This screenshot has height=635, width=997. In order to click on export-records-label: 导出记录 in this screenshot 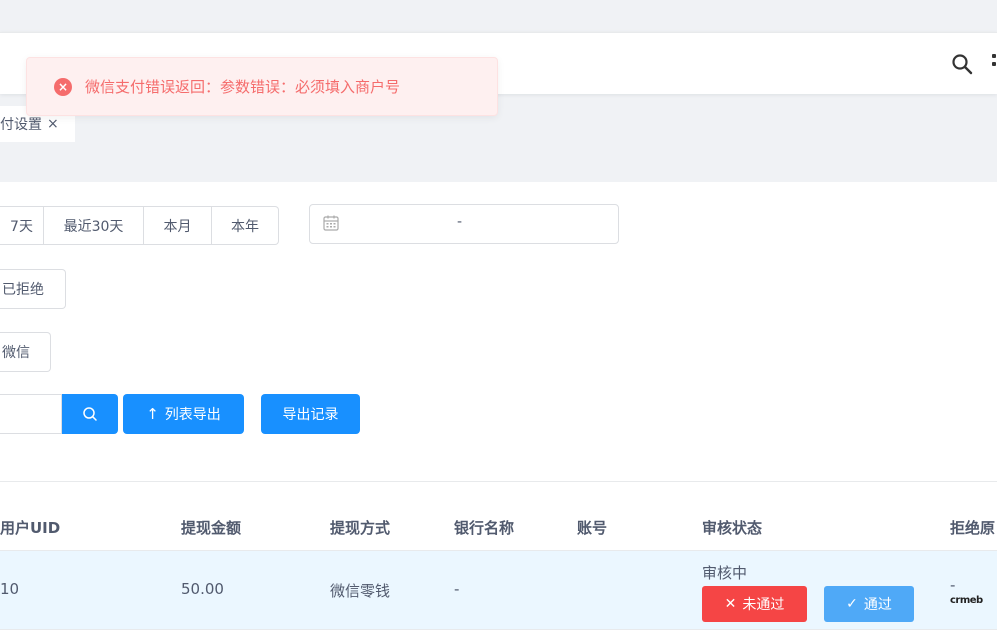, I will do `click(310, 415)`.